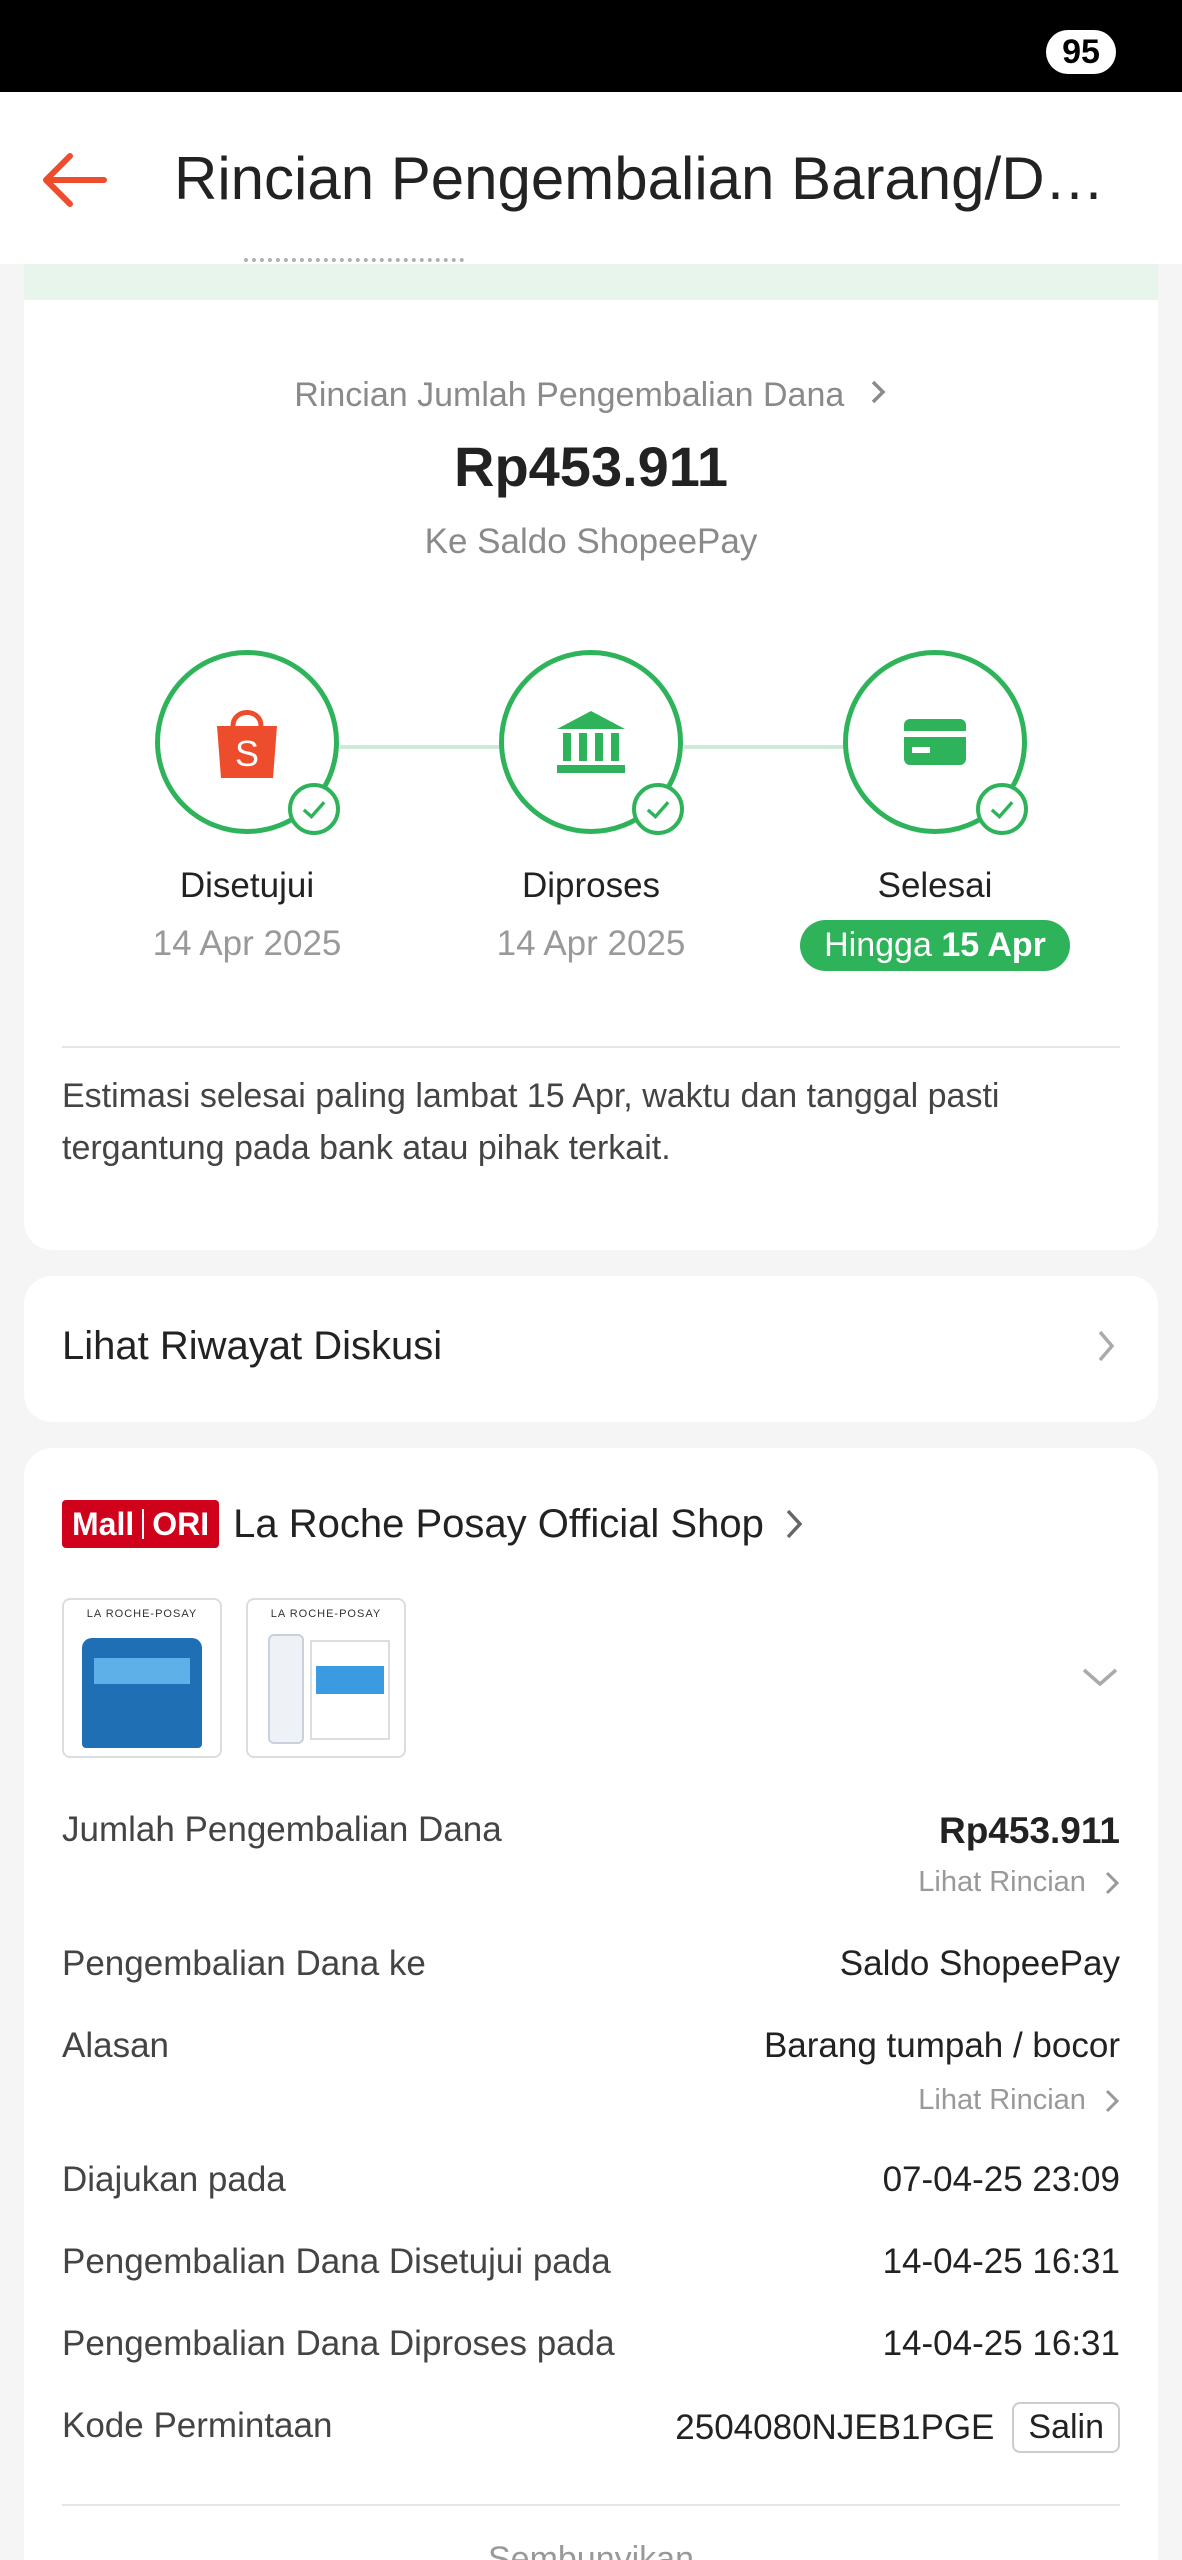 The width and height of the screenshot is (1182, 2560). I want to click on mall-label: Mall, so click(103, 1523).